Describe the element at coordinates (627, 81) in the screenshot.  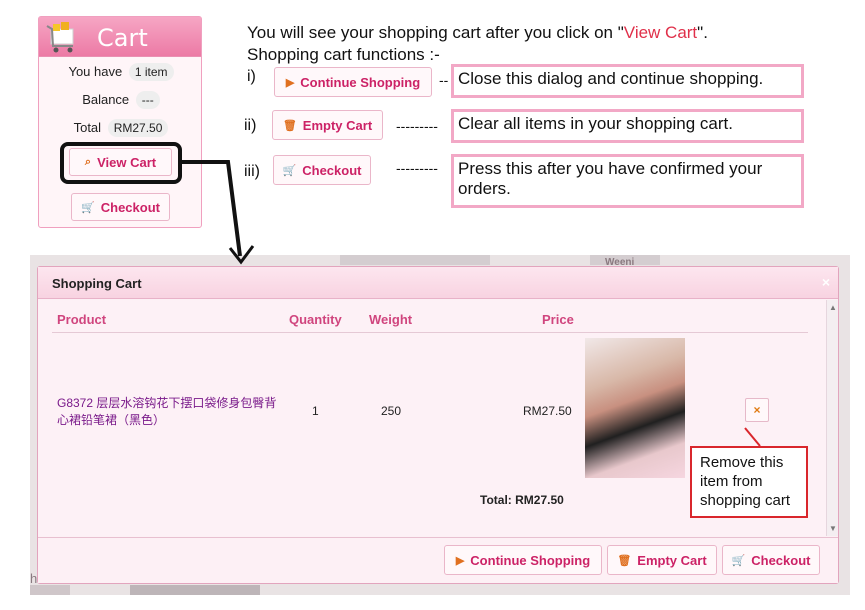
I see `callout-continue: Close this dialog and continue shopping.` at that location.